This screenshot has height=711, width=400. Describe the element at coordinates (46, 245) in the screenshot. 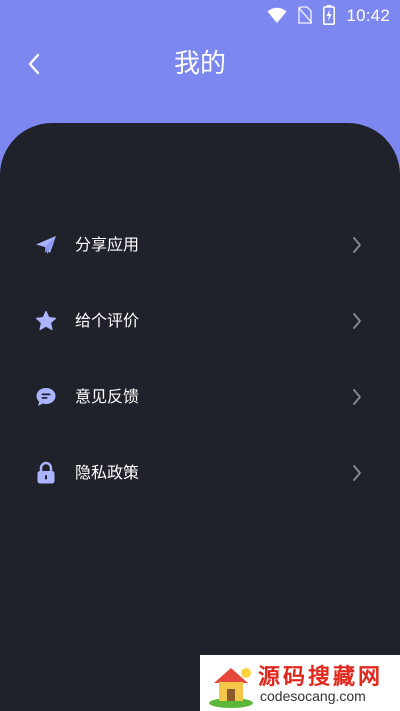

I see `paper-plane-icon` at that location.